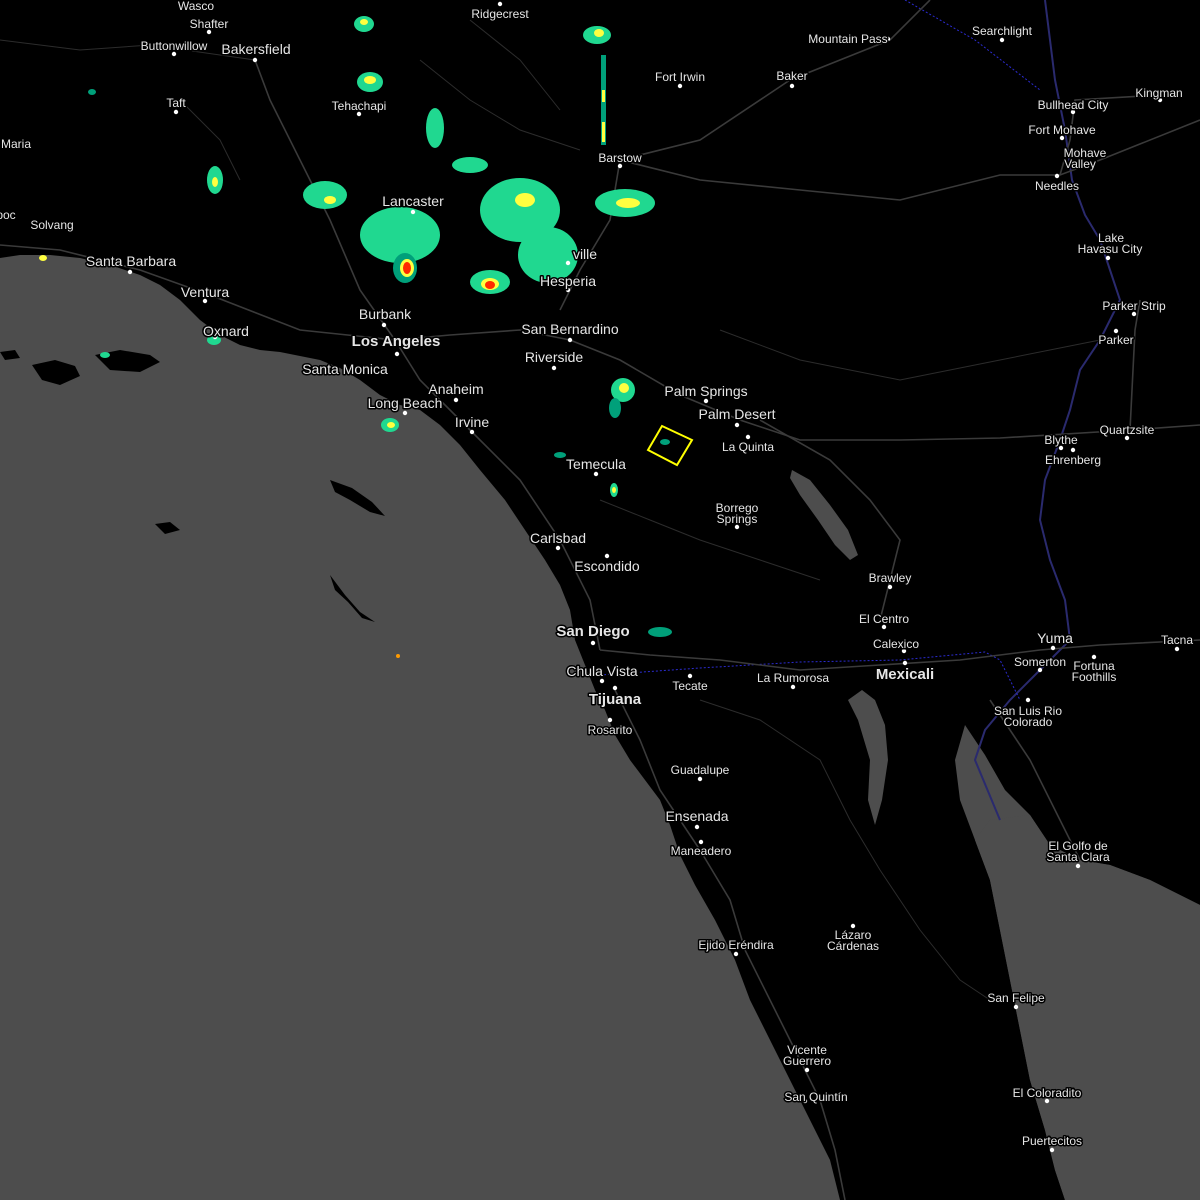  What do you see at coordinates (847, 39) in the screenshot?
I see `place-label-mountain-pass: Mountain Pass` at bounding box center [847, 39].